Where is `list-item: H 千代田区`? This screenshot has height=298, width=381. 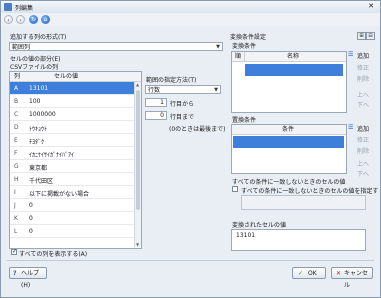
list-item: H 千代田区 is located at coordinates (72, 179).